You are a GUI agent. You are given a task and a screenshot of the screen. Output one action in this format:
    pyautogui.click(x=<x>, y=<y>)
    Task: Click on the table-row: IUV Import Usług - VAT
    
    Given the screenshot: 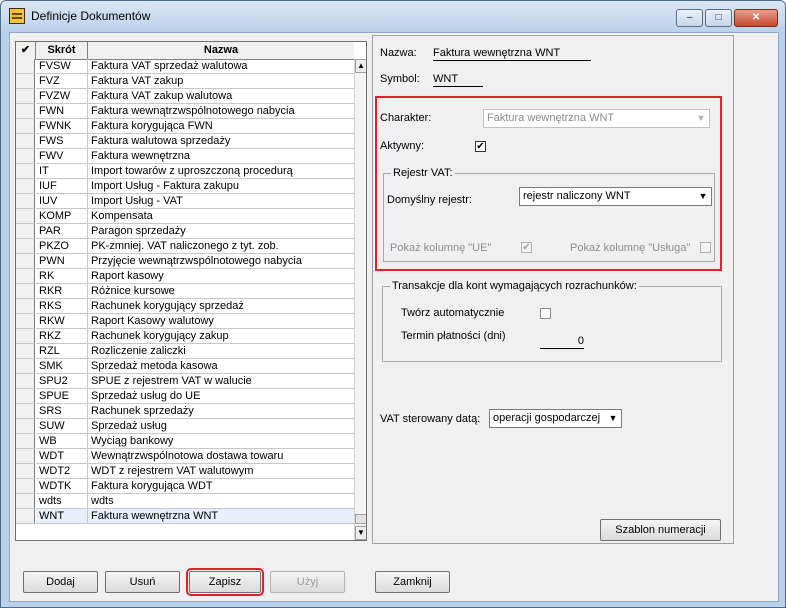 What is the action you would take?
    pyautogui.click(x=185, y=201)
    